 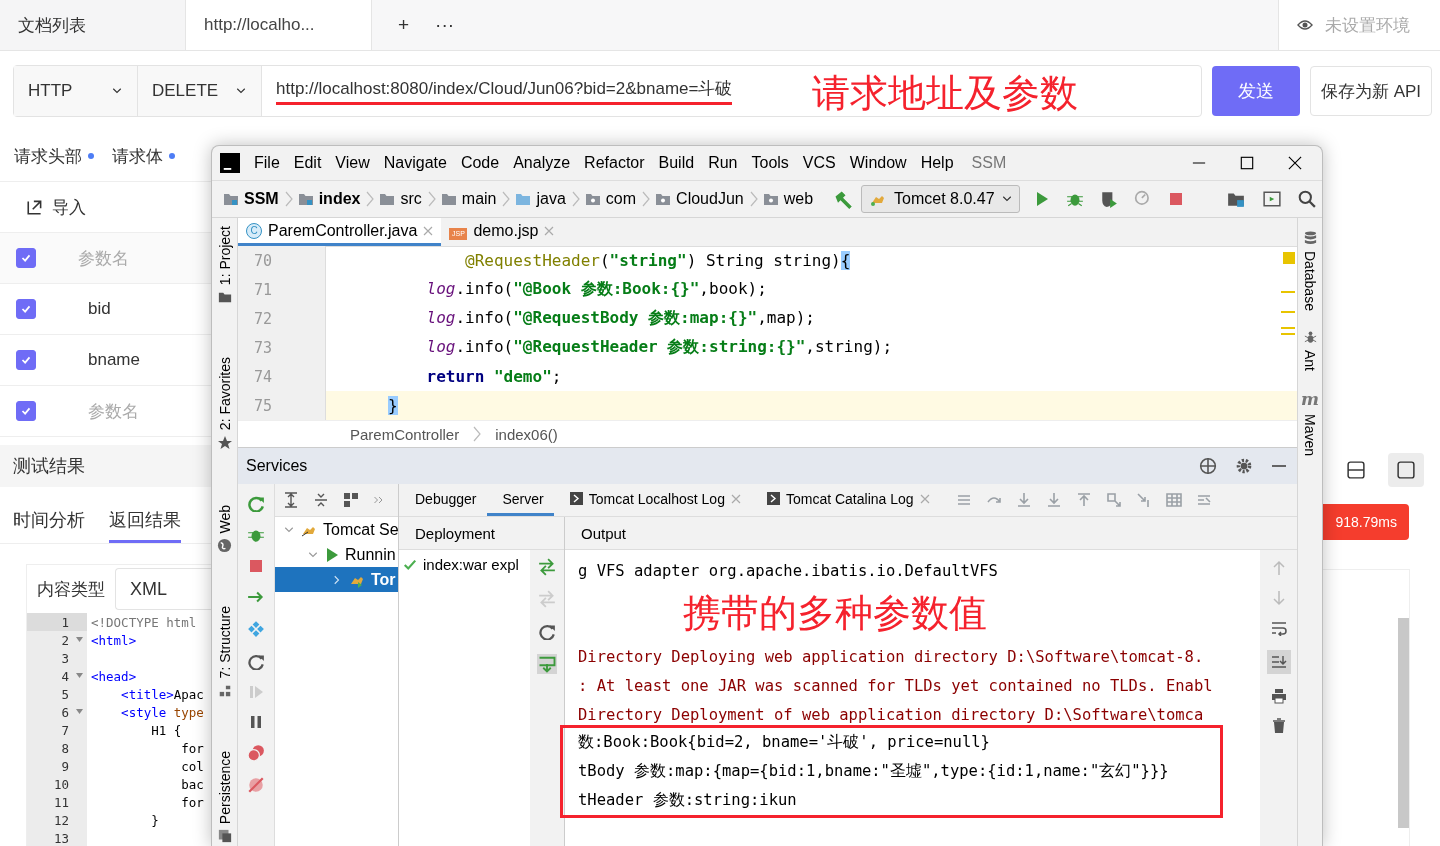 I want to click on tree-item: Tomcat Se, so click(x=336, y=529).